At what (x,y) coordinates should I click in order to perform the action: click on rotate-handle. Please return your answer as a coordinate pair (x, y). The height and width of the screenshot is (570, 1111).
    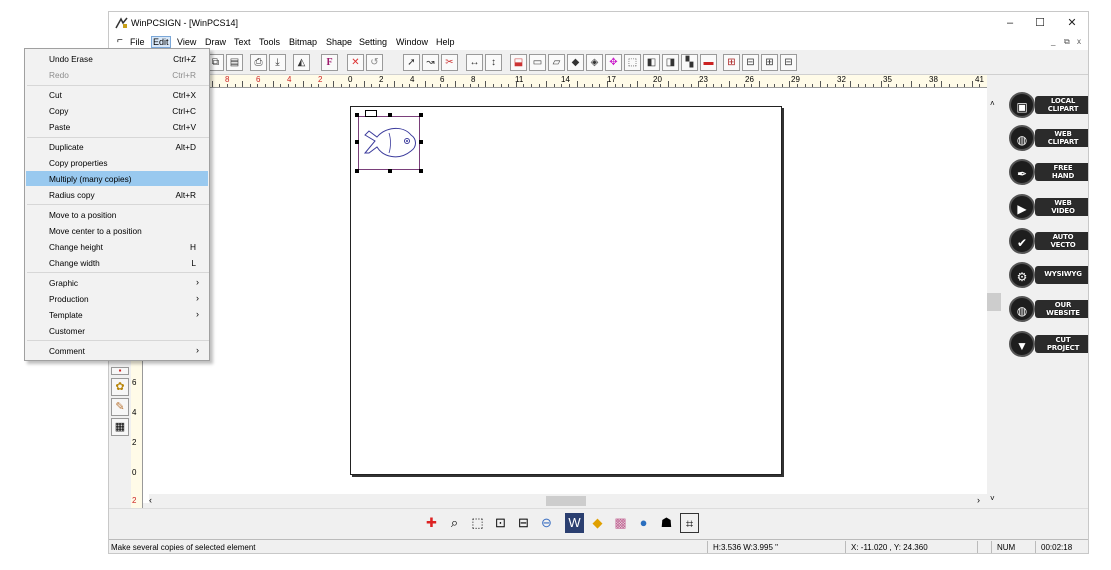
    Looking at the image, I should click on (371, 113).